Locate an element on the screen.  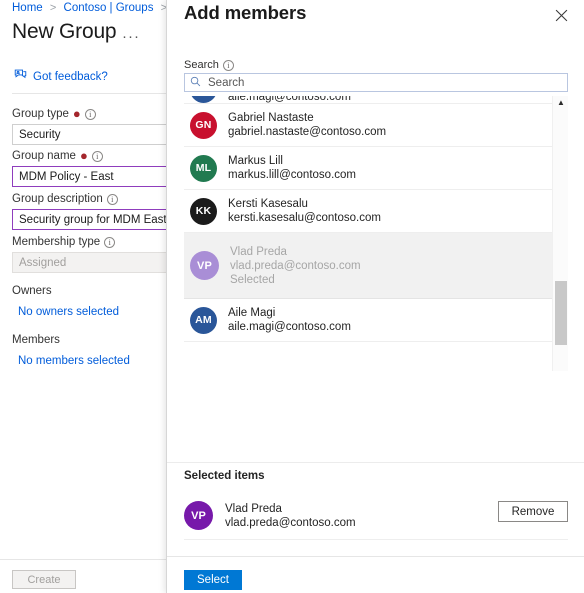
group-name-input: MDM Policy - East is located at coordinates (94, 176).